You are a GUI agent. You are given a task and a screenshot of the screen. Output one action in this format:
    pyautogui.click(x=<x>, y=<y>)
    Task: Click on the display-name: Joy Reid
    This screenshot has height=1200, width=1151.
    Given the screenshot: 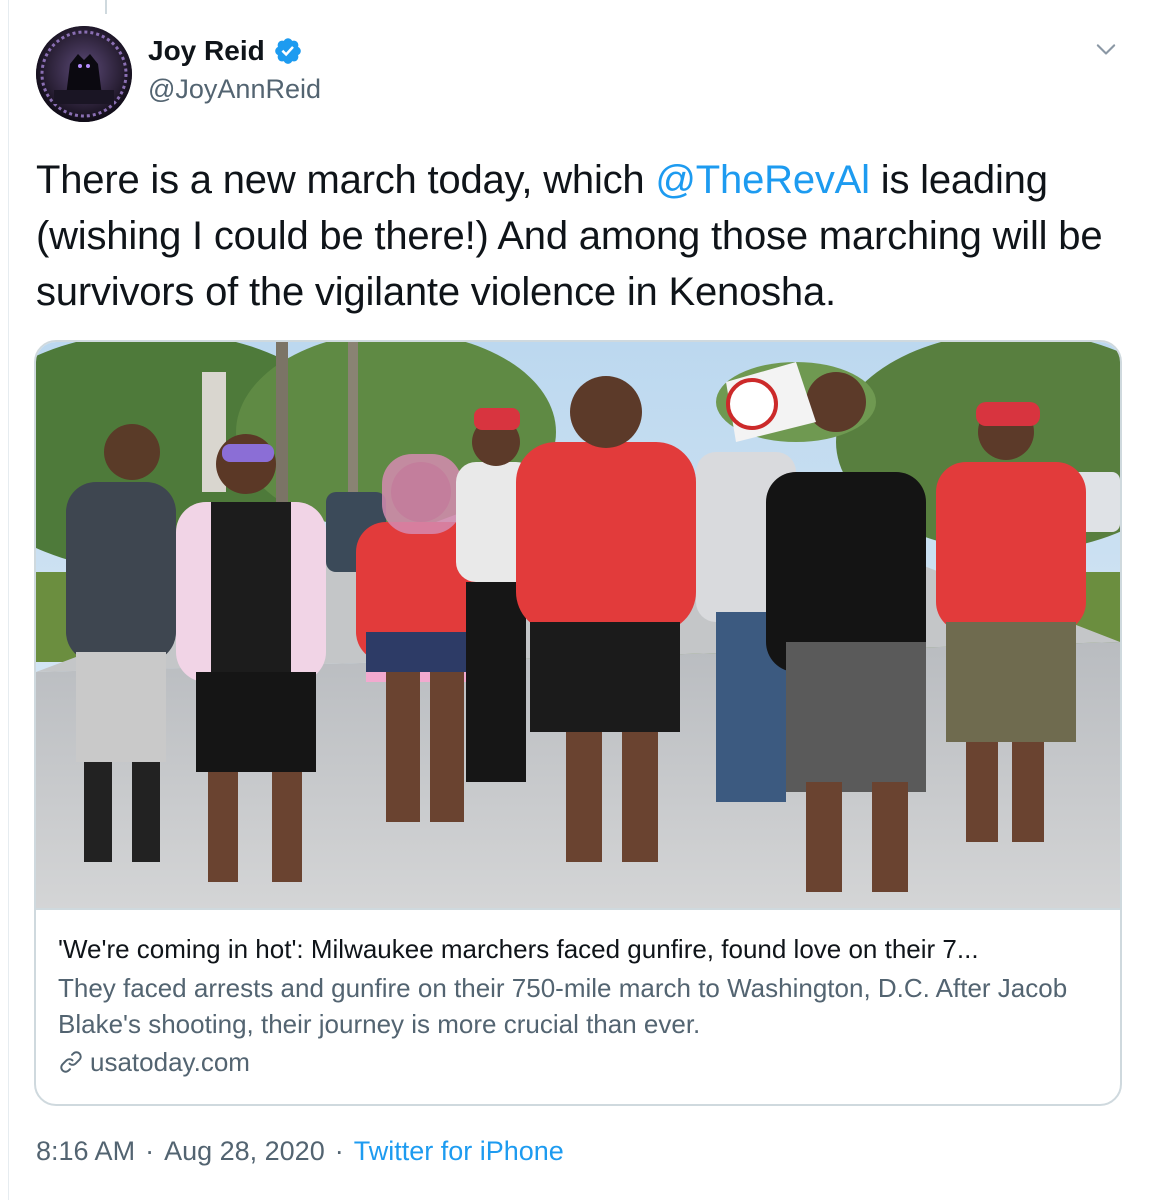 What is the action you would take?
    pyautogui.click(x=206, y=51)
    